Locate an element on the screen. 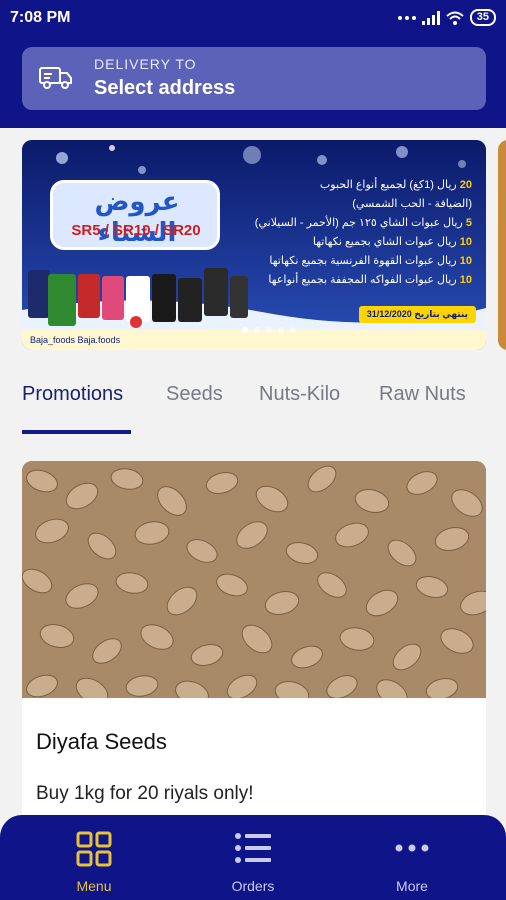 This screenshot has height=900, width=506. tab-raw-nuts: Raw Nuts is located at coordinates (422, 394).